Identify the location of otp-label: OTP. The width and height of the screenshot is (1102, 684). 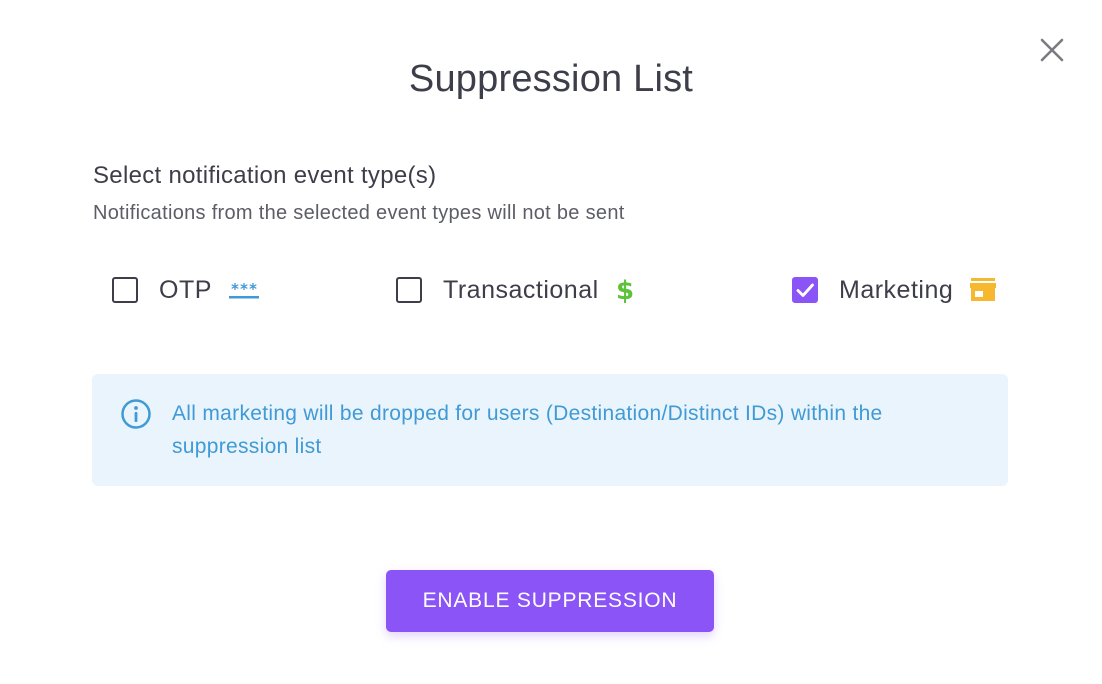
(185, 289).